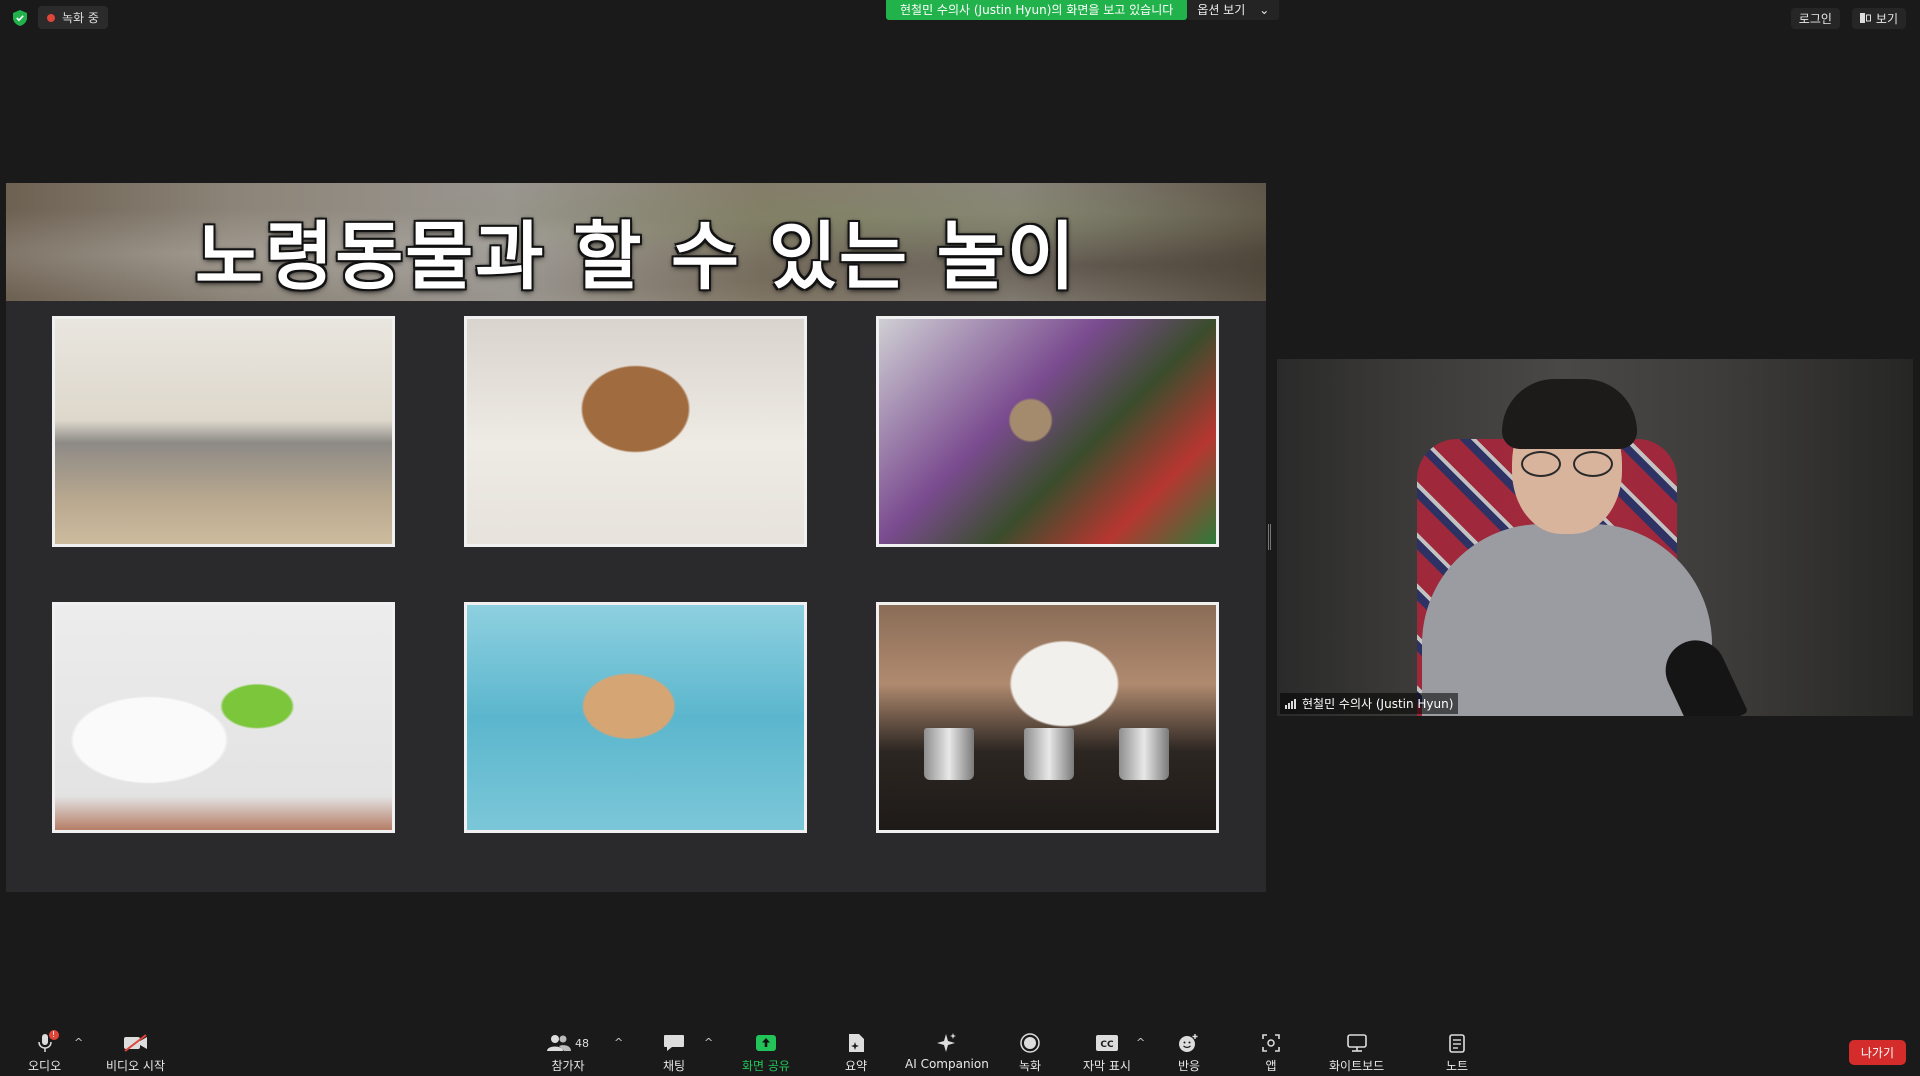 Image resolution: width=1920 pixels, height=1076 pixels. What do you see at coordinates (1877, 1052) in the screenshot?
I see `leave-meeting-button: 나가기` at bounding box center [1877, 1052].